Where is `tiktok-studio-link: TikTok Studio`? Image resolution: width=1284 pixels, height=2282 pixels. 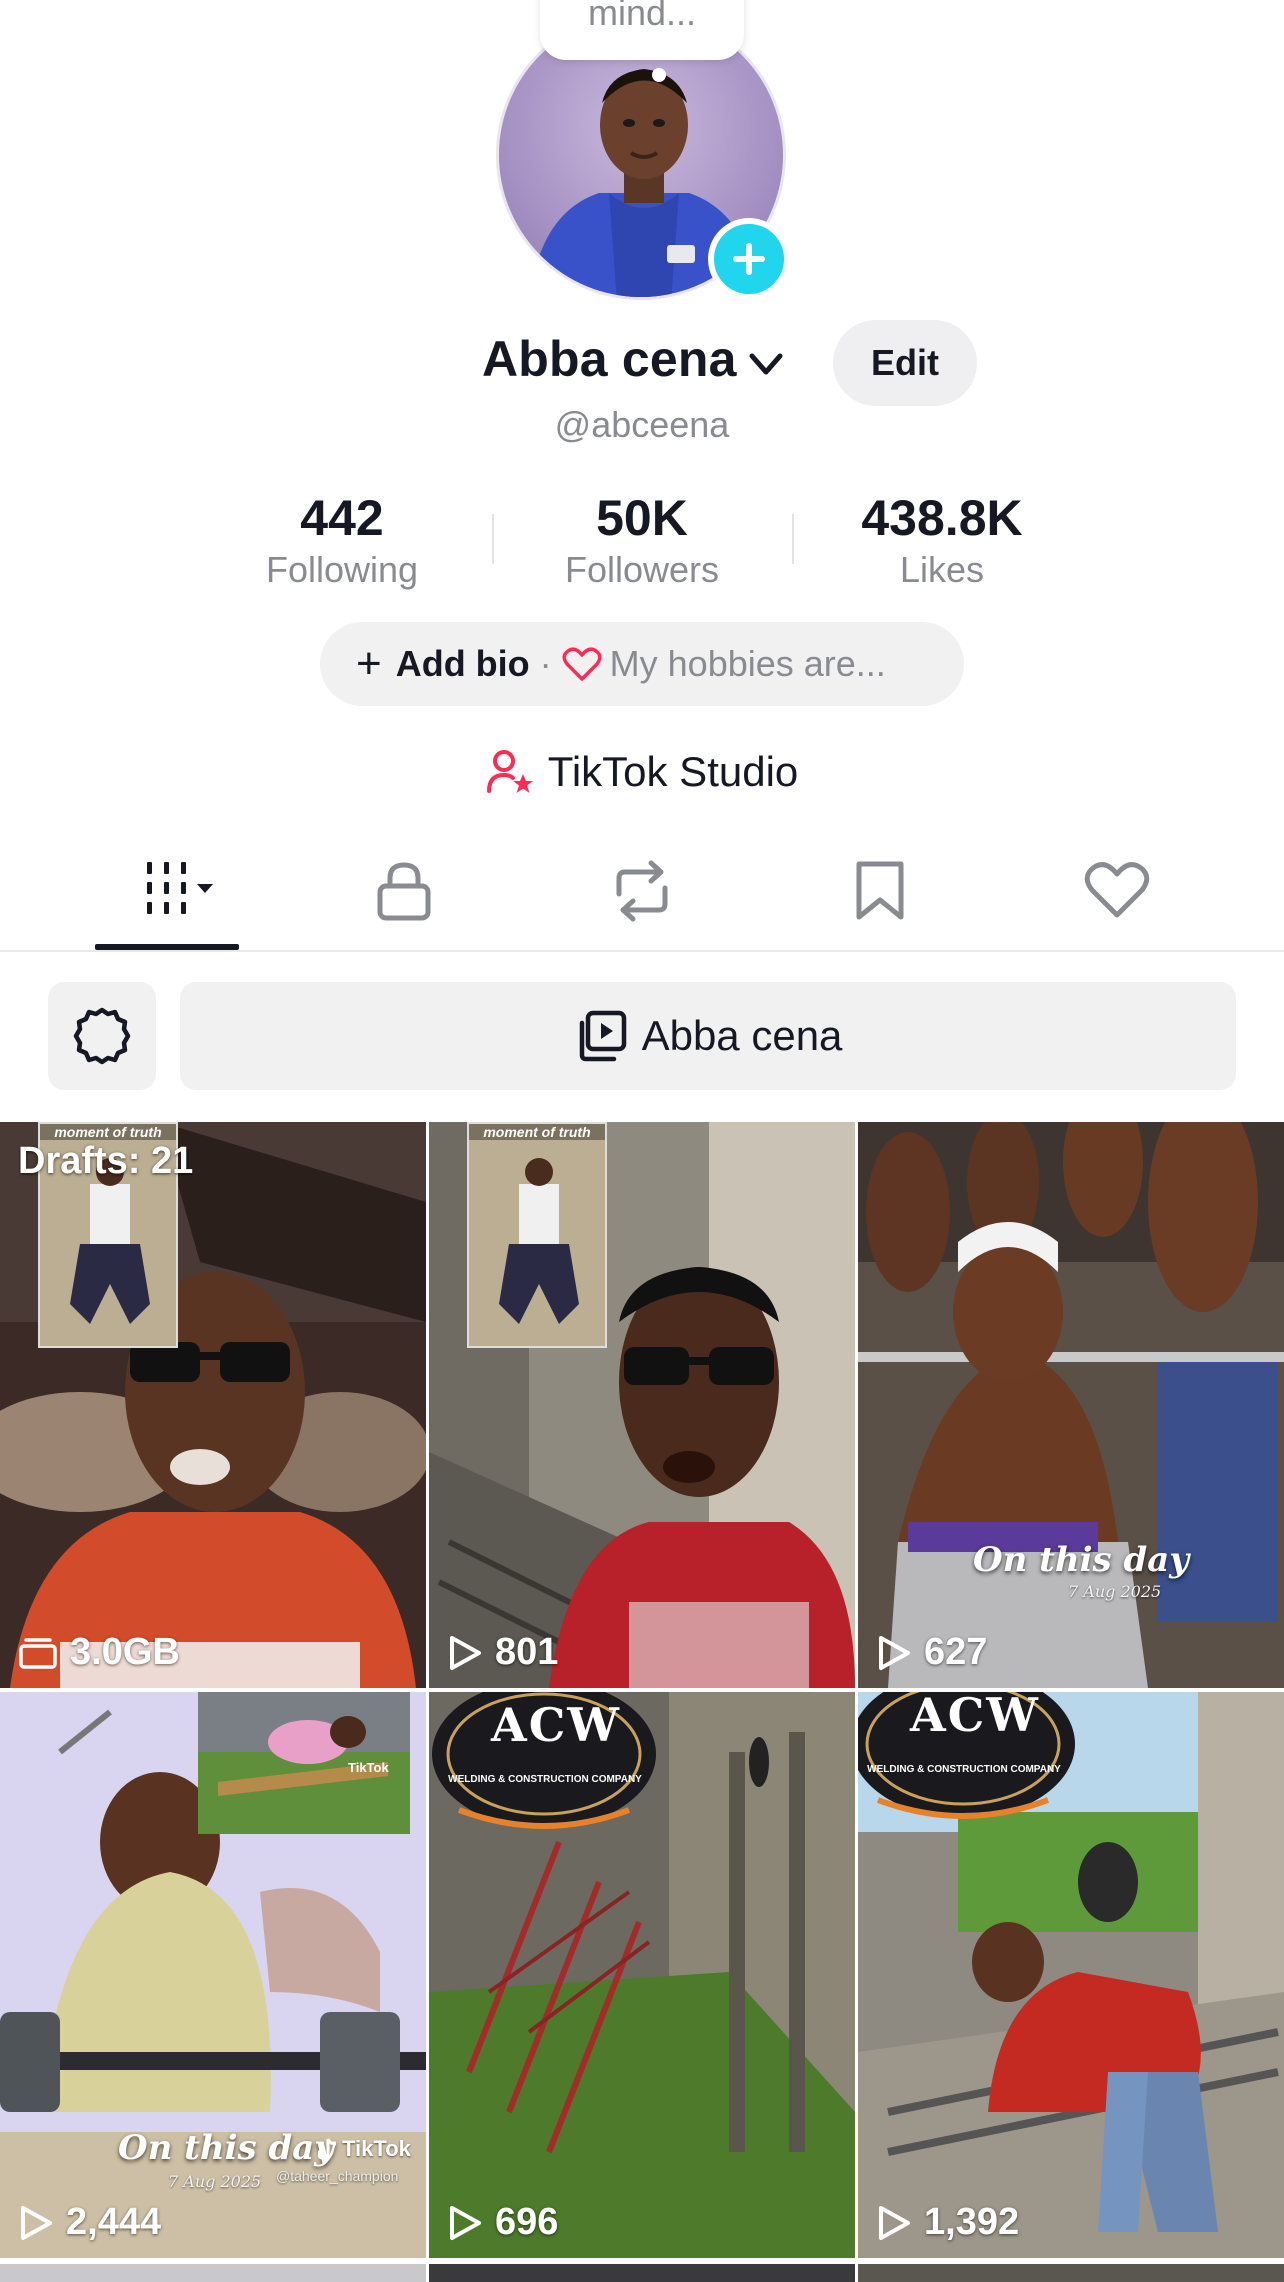 tiktok-studio-link: TikTok Studio is located at coordinates (642, 772).